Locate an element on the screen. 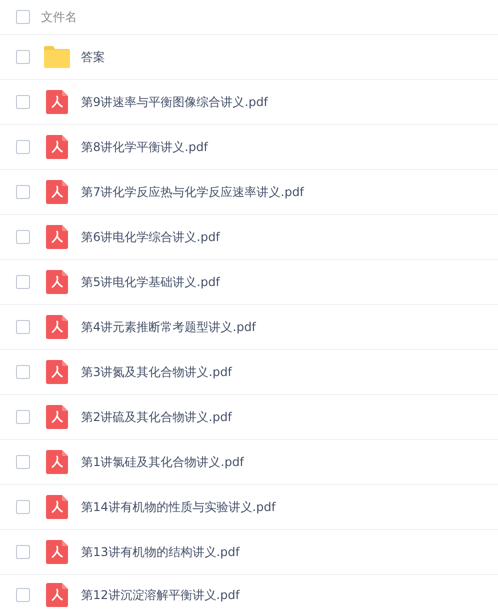  folder-name: 答案 is located at coordinates (93, 57).